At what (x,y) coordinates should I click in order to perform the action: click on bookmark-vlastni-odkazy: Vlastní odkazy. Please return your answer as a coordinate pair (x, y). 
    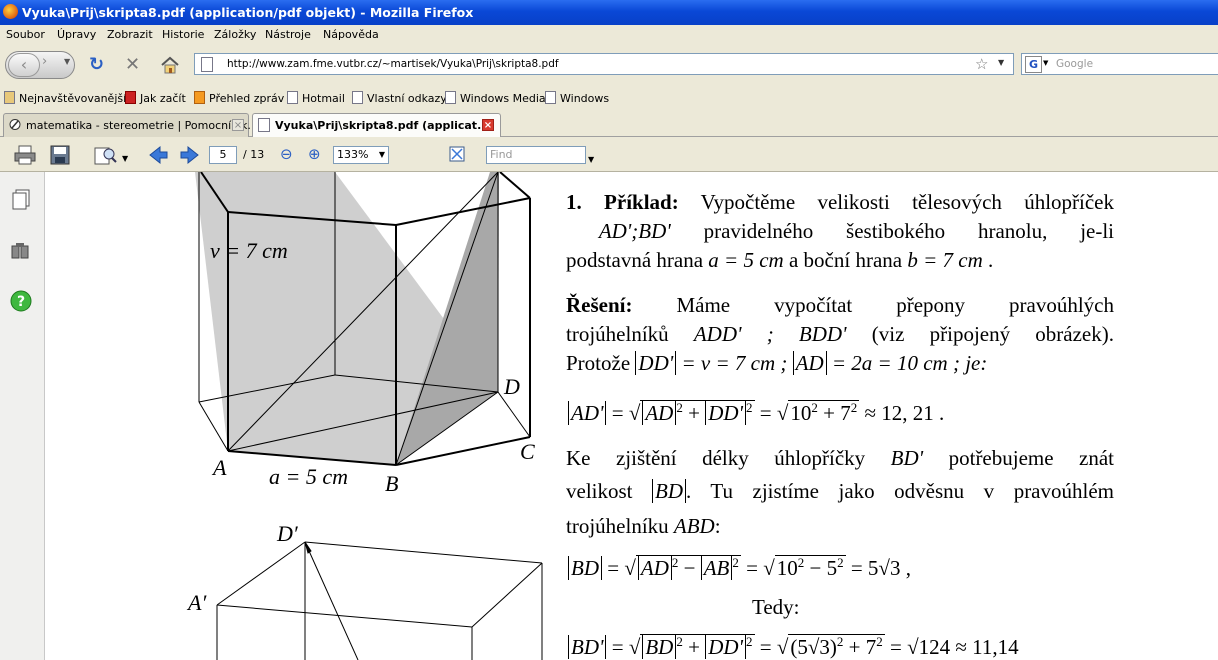
    Looking at the image, I should click on (399, 98).